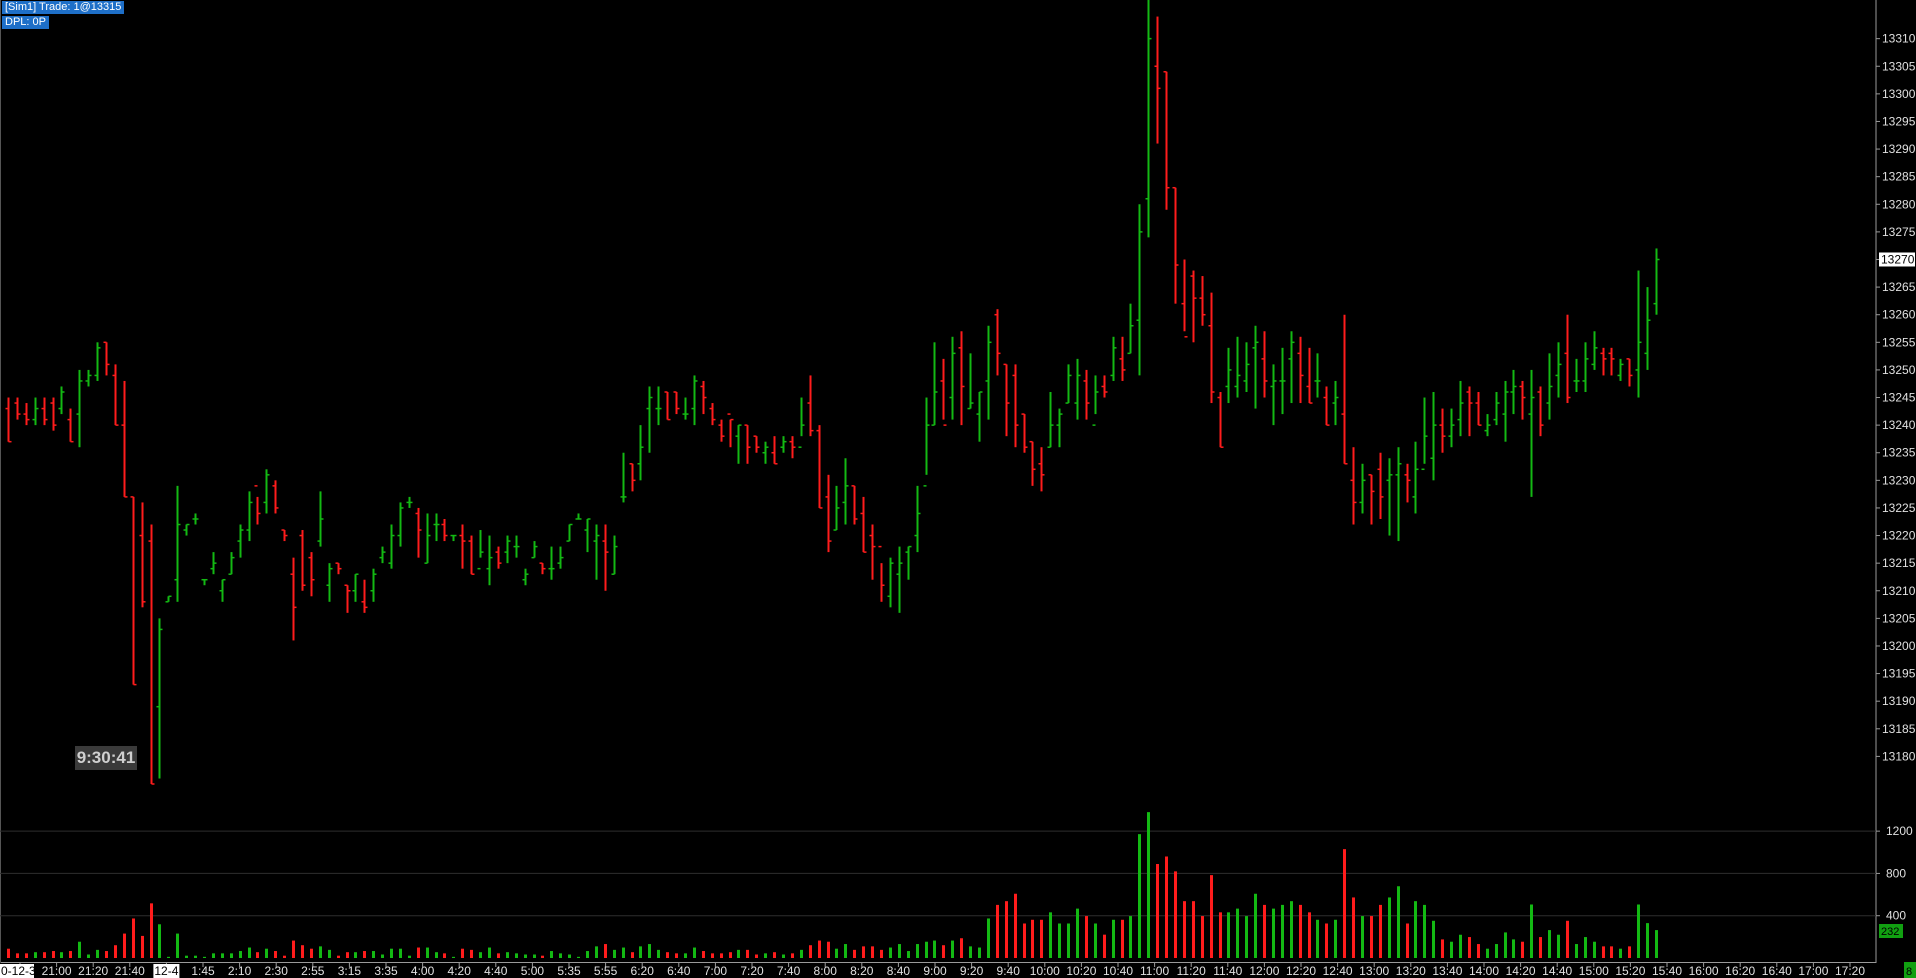 This screenshot has height=978, width=1916. Describe the element at coordinates (386, 971) in the screenshot. I see `time-tick-label: 3:35` at that location.